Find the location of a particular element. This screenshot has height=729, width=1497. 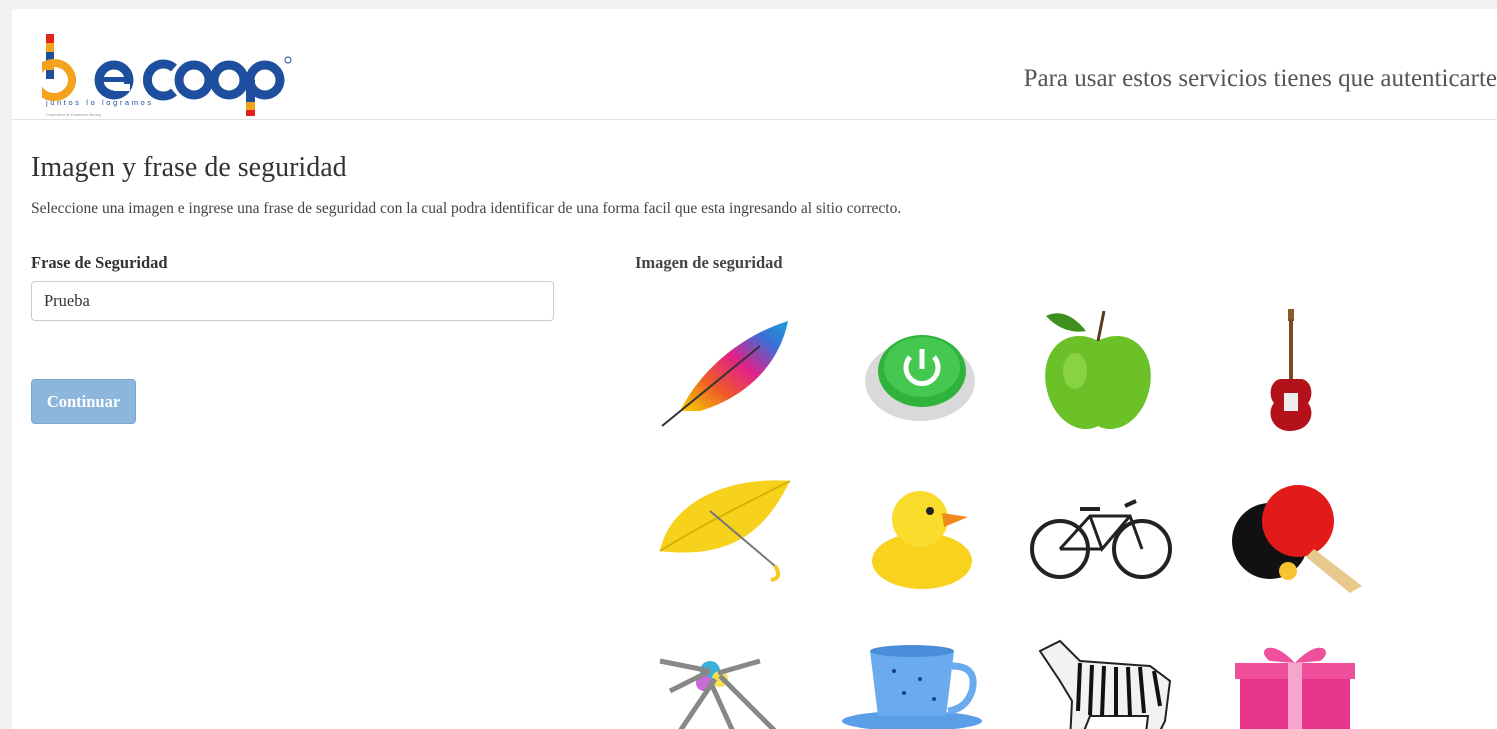

gift-box-icon is located at coordinates (1295, 688).